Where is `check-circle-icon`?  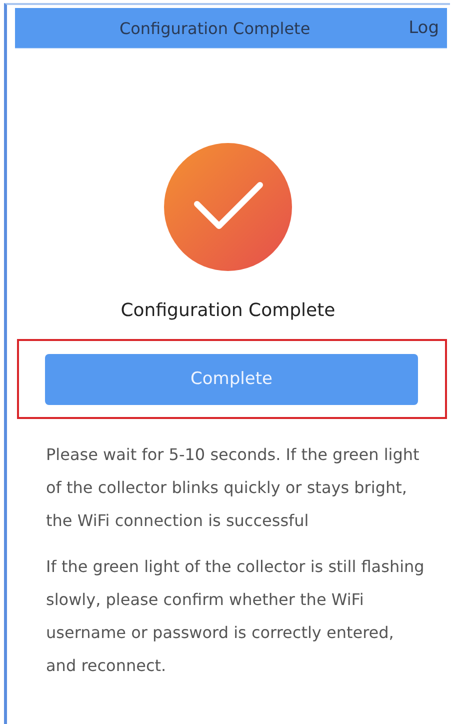
check-circle-icon is located at coordinates (228, 207).